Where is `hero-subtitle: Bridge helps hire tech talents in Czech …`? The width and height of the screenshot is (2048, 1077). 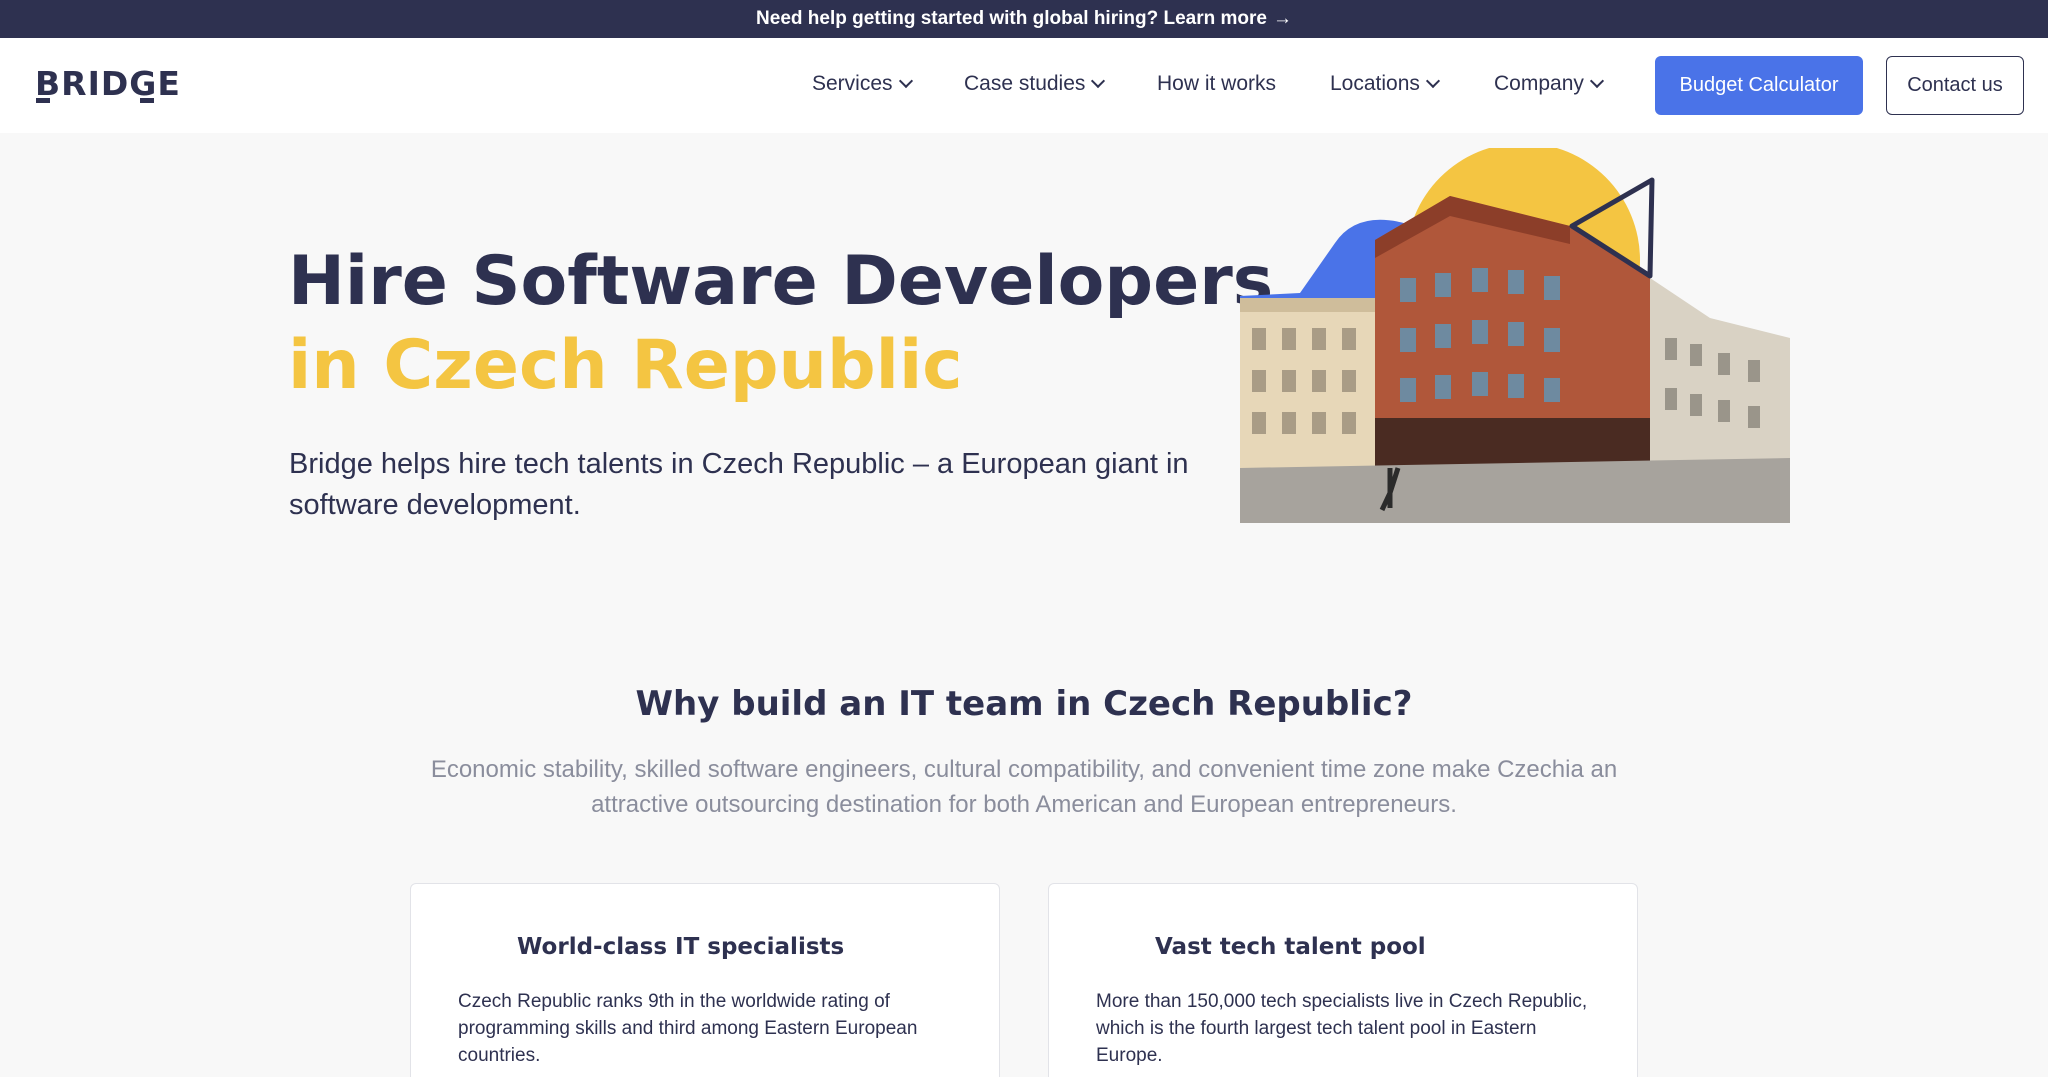 hero-subtitle: Bridge helps hire tech talents in Czech … is located at coordinates (739, 484).